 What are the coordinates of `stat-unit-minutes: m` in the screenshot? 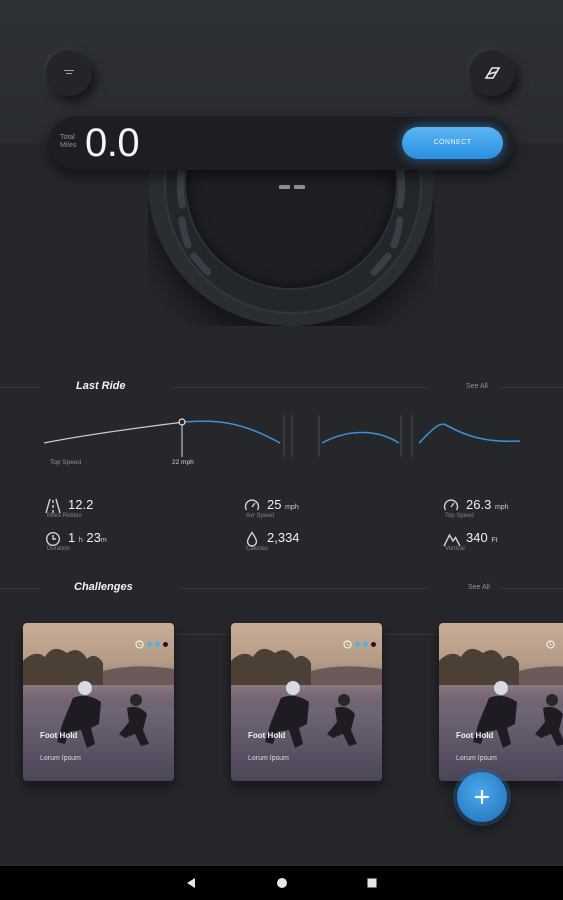 It's located at (103, 540).